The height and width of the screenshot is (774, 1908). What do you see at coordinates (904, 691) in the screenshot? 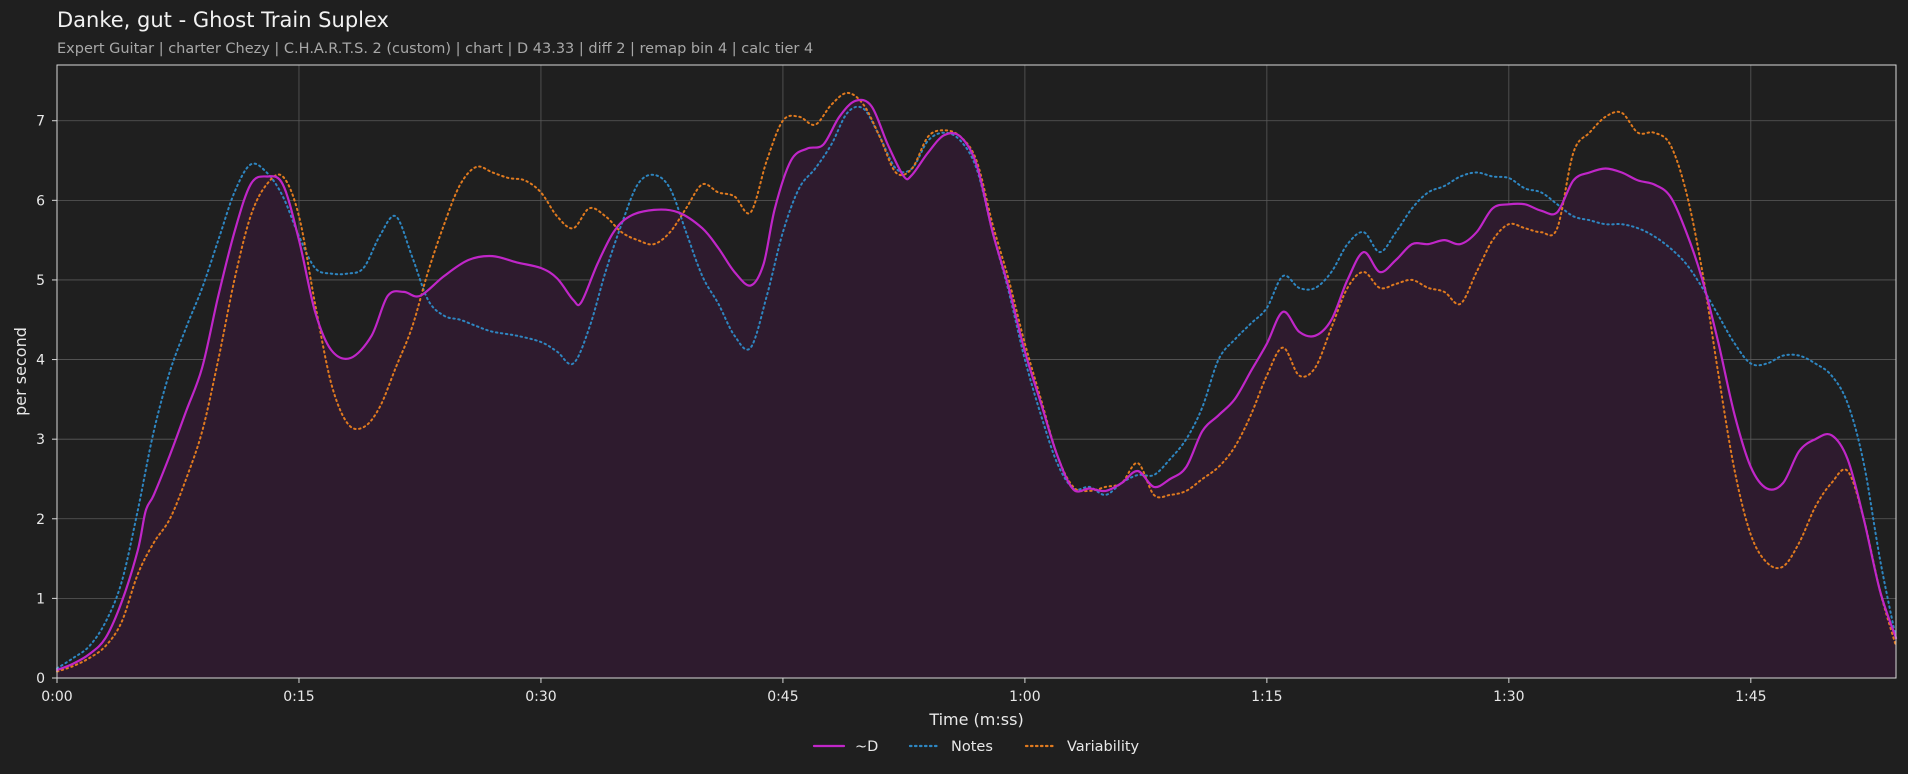
I see `x-axis-ticks: 0:00 0:15 0:30 0:45 1:00 1:15 1:30 1:45` at bounding box center [904, 691].